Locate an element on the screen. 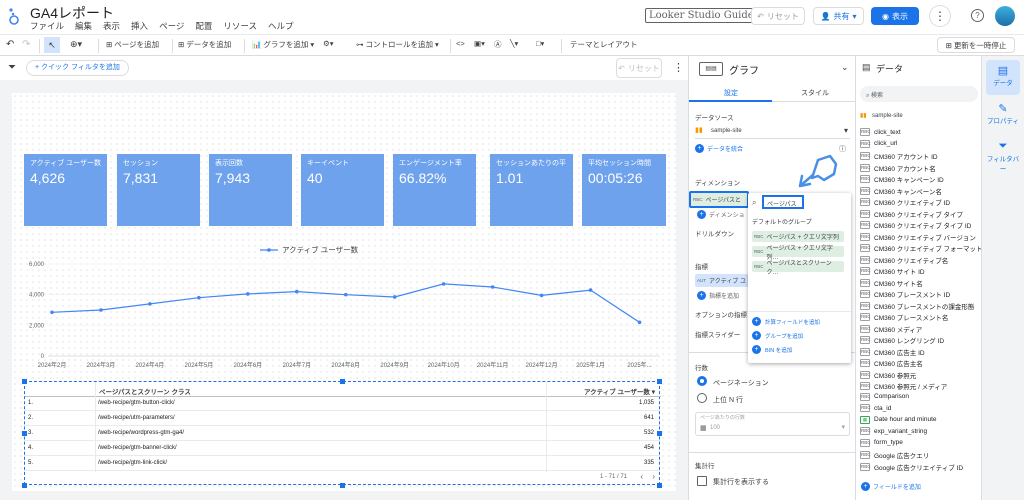 This screenshot has width=1024, height=500. pagination-radio is located at coordinates (702, 381).